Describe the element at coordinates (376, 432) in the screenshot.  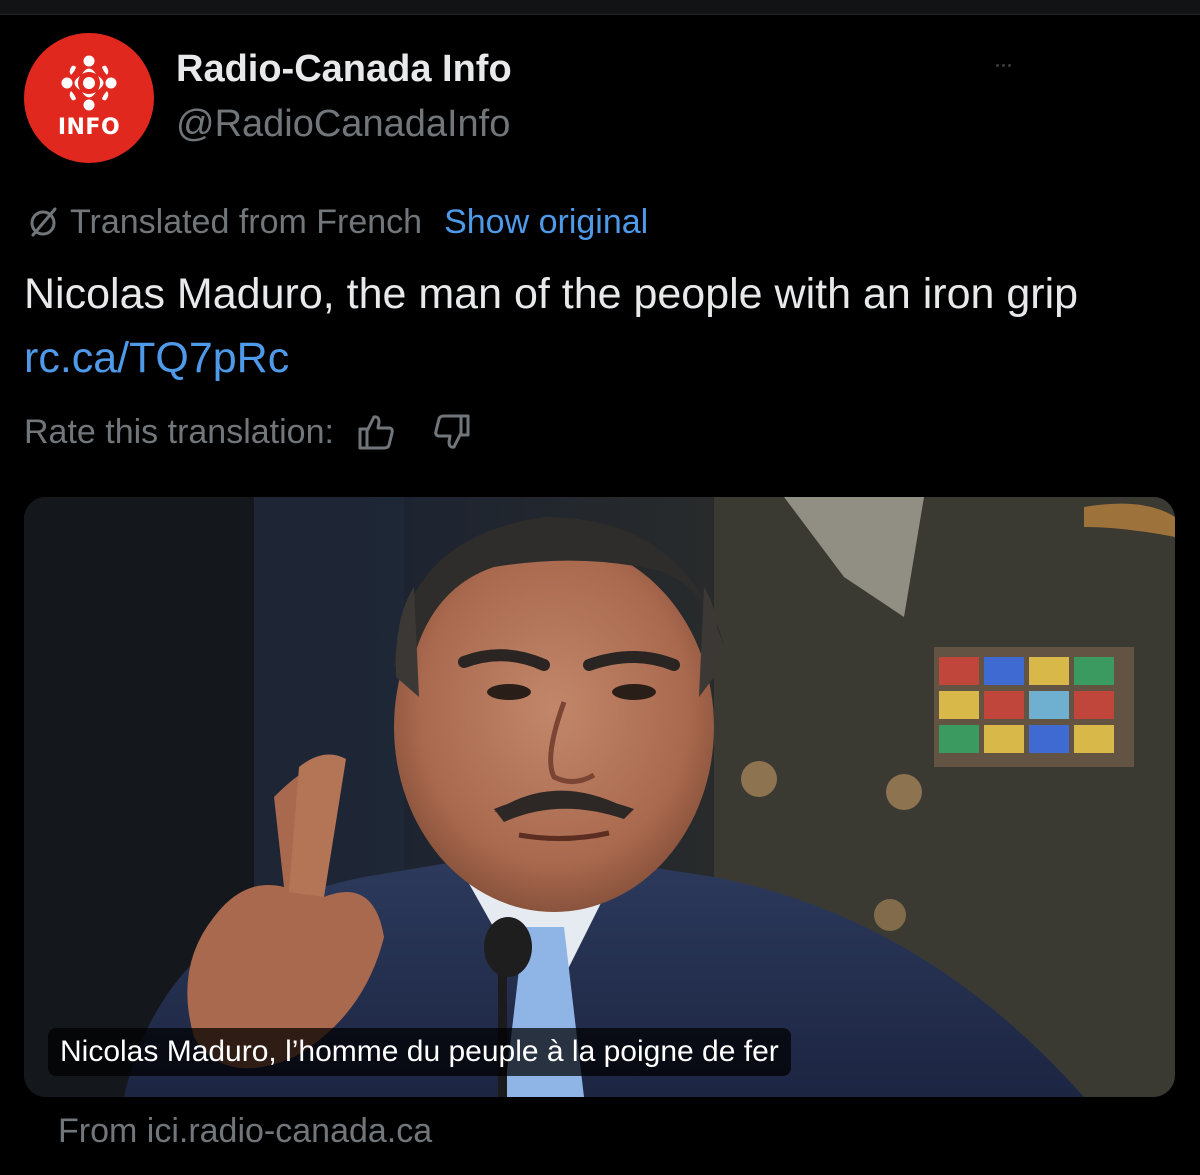
I see `thumbs-up-icon` at that location.